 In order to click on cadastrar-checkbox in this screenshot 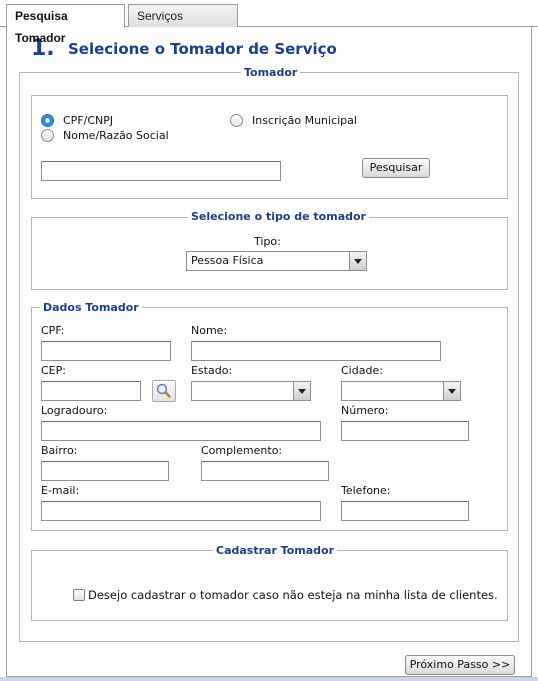, I will do `click(79, 595)`.